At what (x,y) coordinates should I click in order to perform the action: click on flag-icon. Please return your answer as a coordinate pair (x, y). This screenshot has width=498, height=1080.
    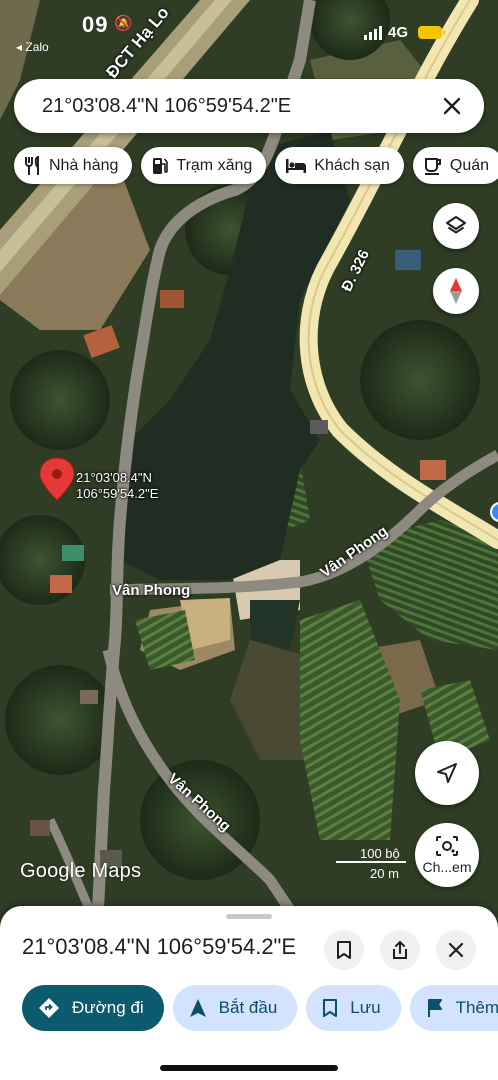
    Looking at the image, I should click on (434, 1008).